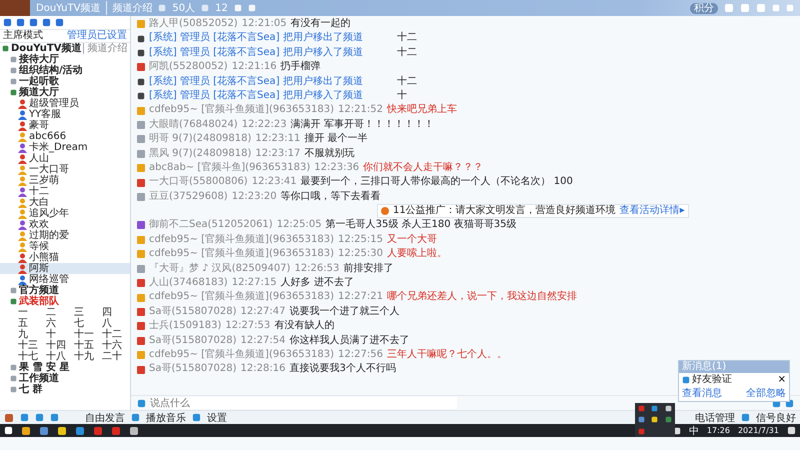 This screenshot has width=800, height=450. What do you see at coordinates (65, 191) in the screenshot?
I see `user-row: 十二` at bounding box center [65, 191].